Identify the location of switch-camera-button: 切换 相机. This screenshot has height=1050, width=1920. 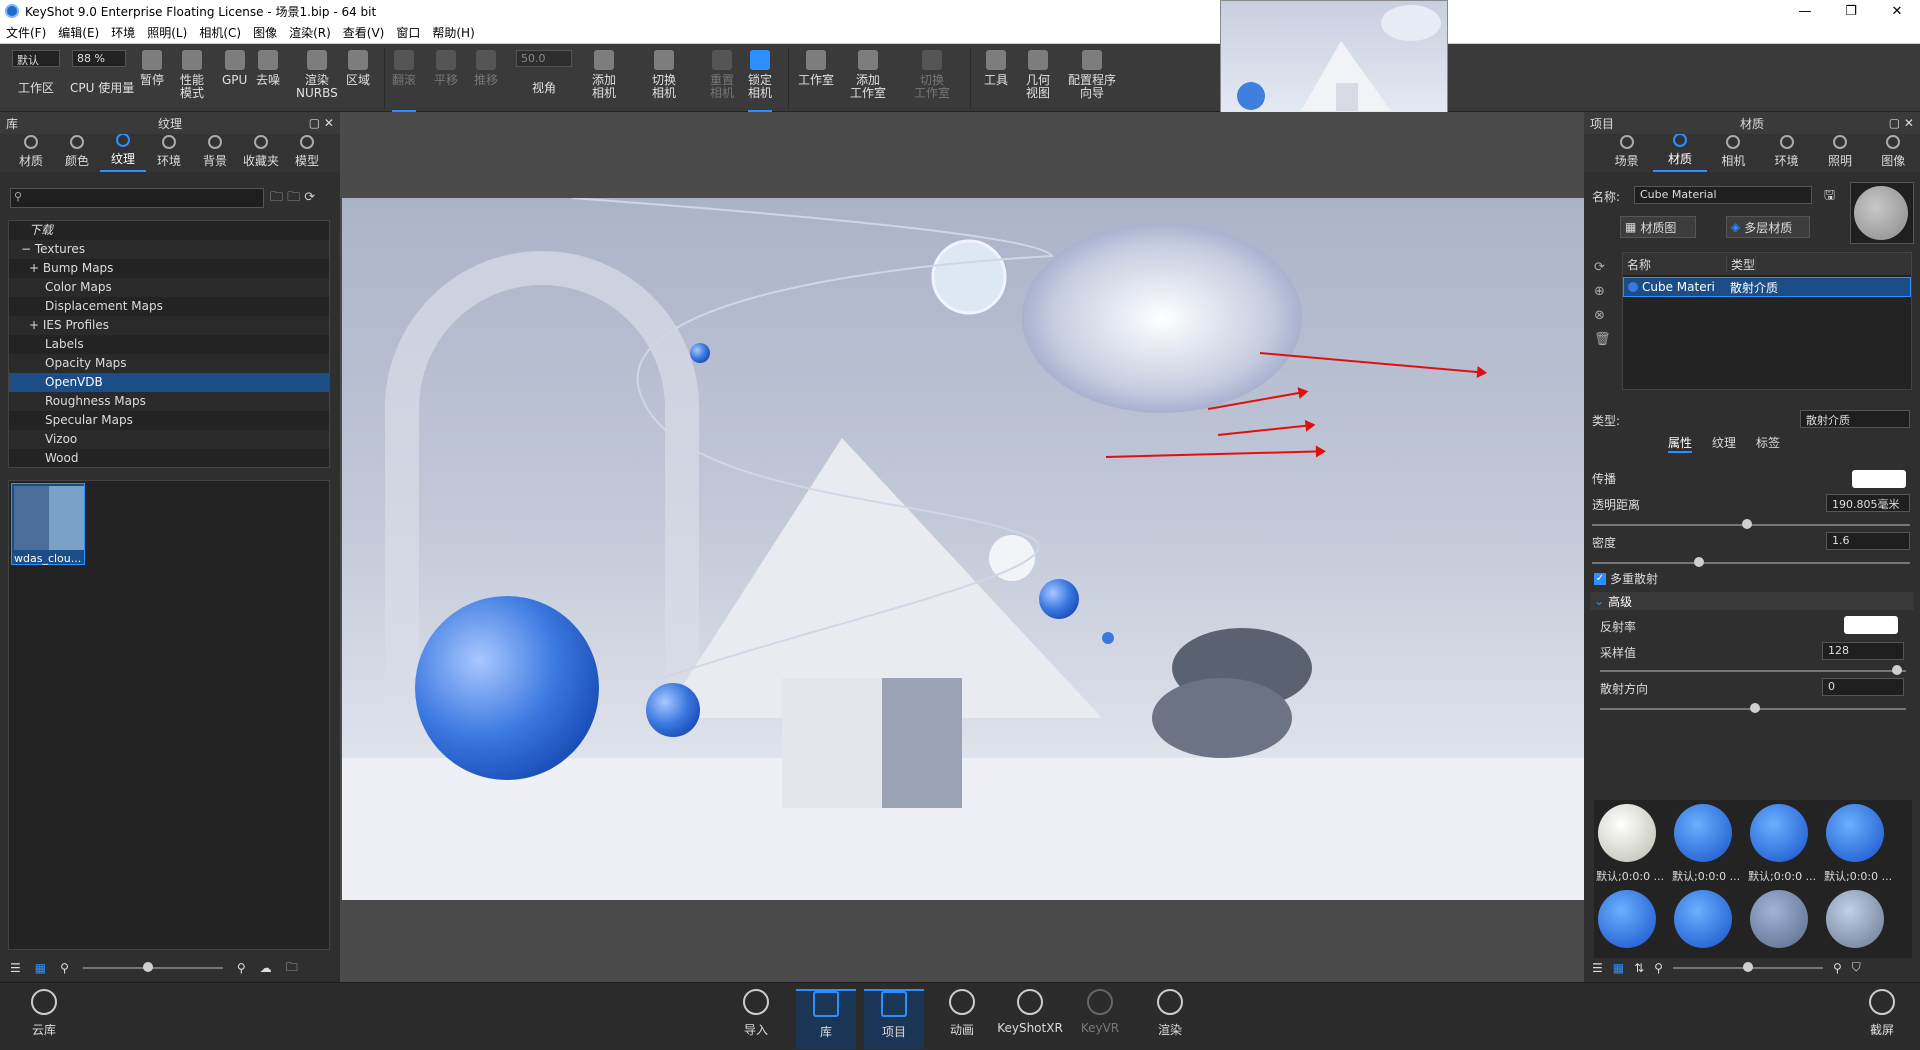
(664, 75).